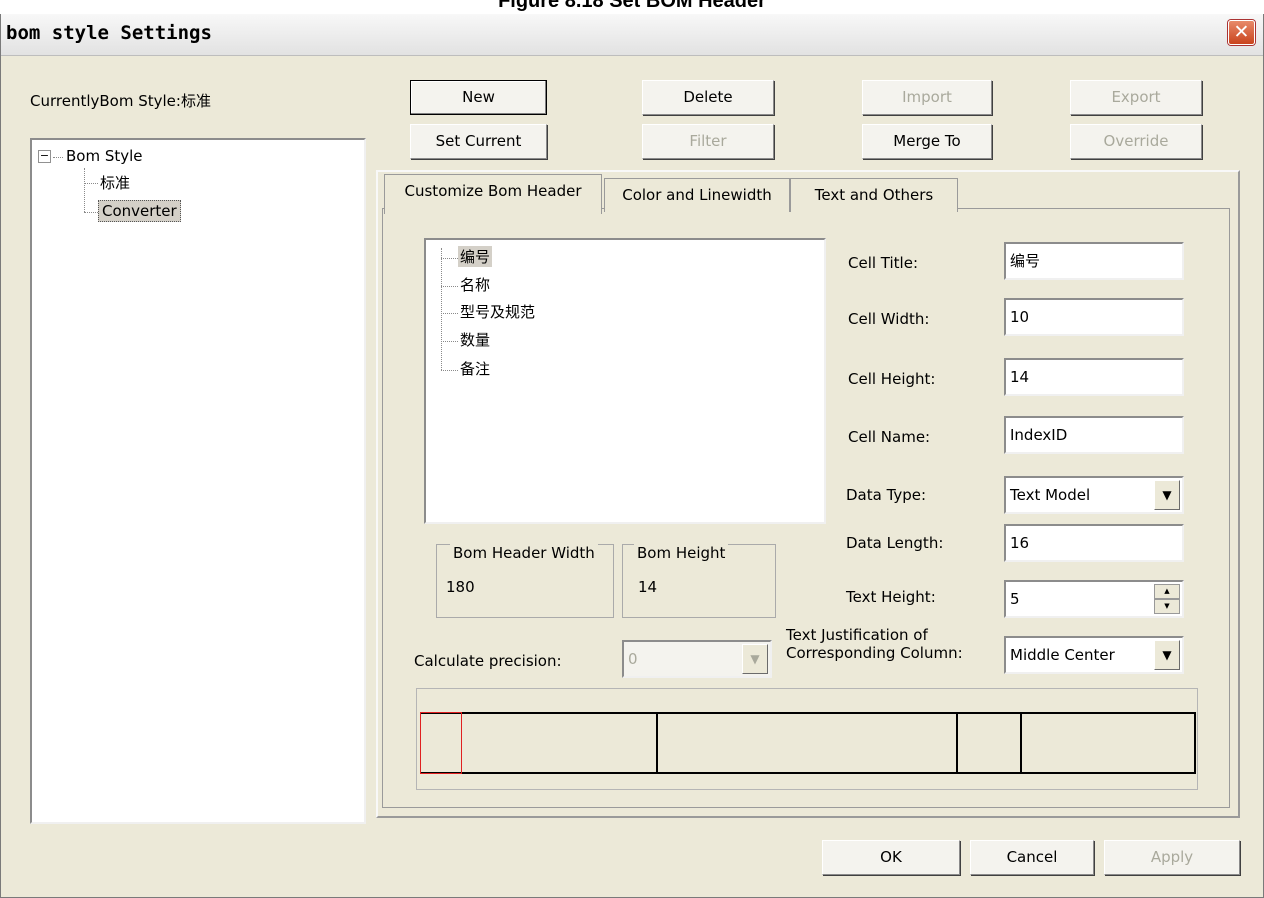 The height and width of the screenshot is (898, 1264). I want to click on spin-down-icon: ▼, so click(1167, 606).